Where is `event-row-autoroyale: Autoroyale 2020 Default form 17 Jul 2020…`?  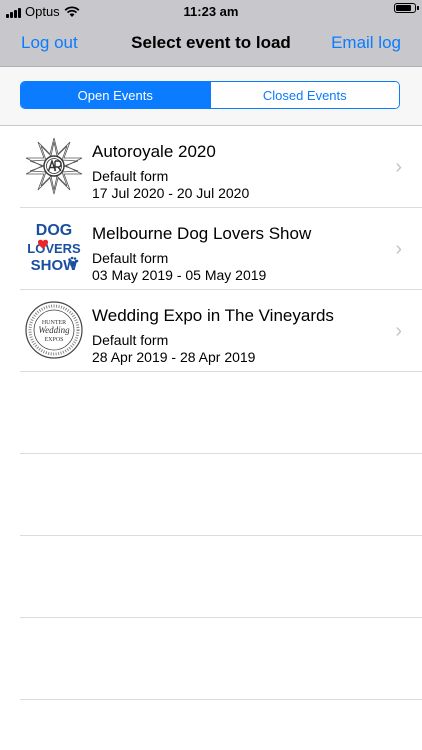 event-row-autoroyale: Autoroyale 2020 Default form 17 Jul 2020… is located at coordinates (221, 167).